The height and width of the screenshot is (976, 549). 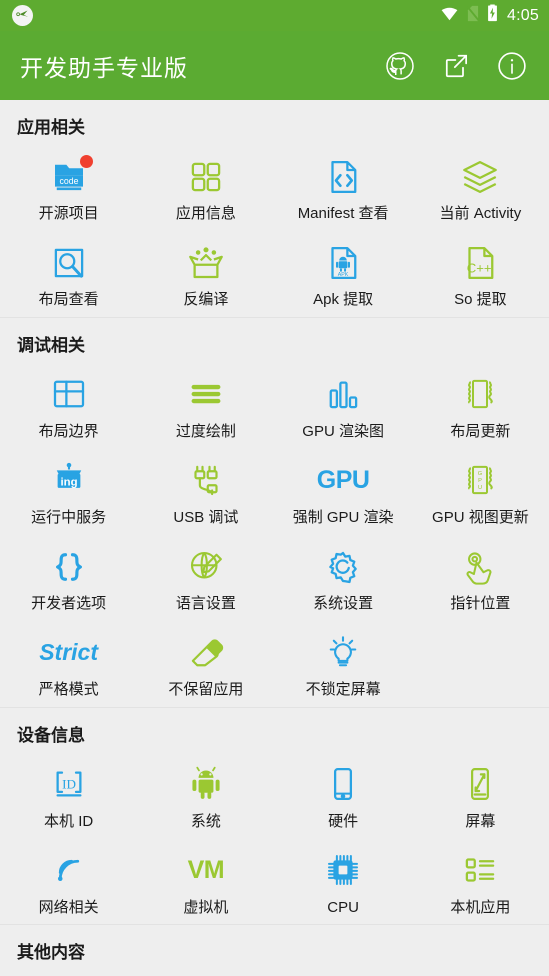 What do you see at coordinates (480, 821) in the screenshot?
I see `tile-label: 屏幕` at bounding box center [480, 821].